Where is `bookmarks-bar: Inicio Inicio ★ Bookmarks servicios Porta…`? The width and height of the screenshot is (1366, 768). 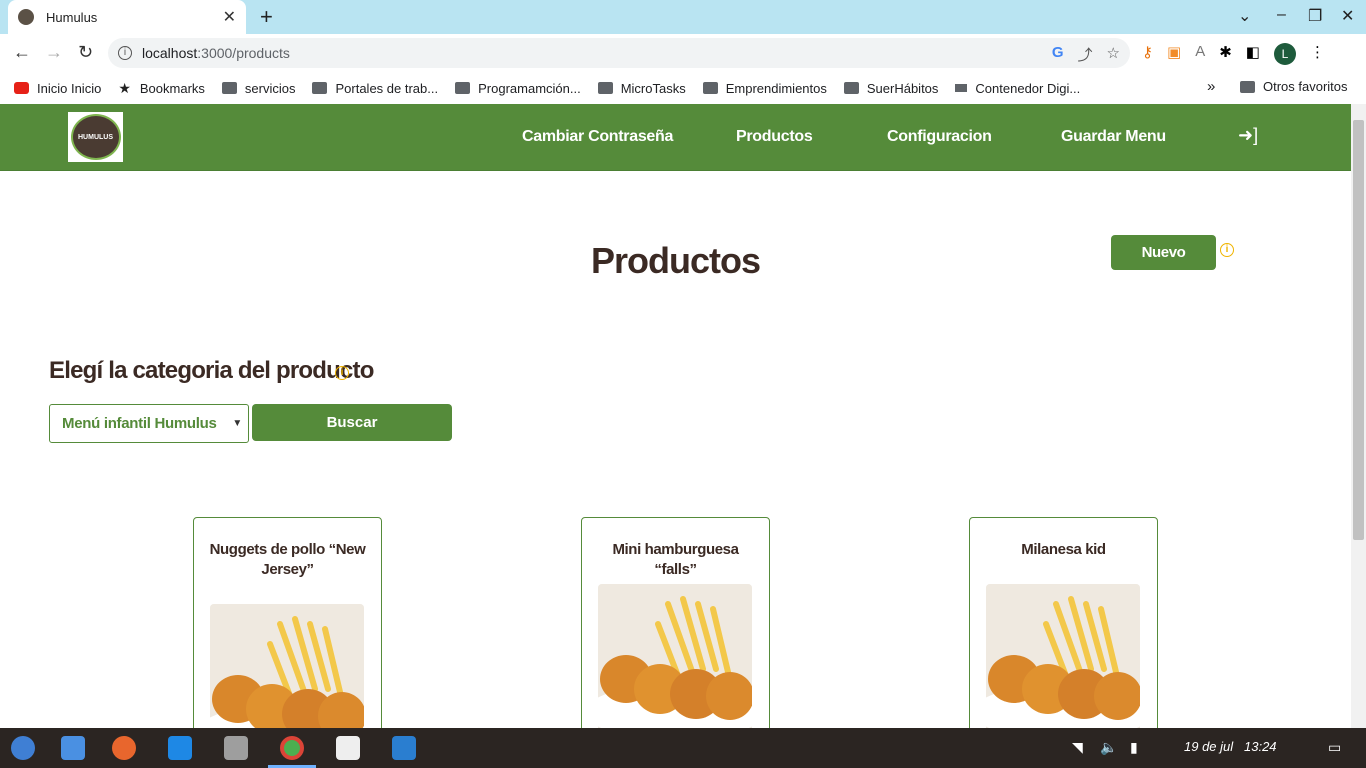 bookmarks-bar: Inicio Inicio ★ Bookmarks servicios Porta… is located at coordinates (683, 88).